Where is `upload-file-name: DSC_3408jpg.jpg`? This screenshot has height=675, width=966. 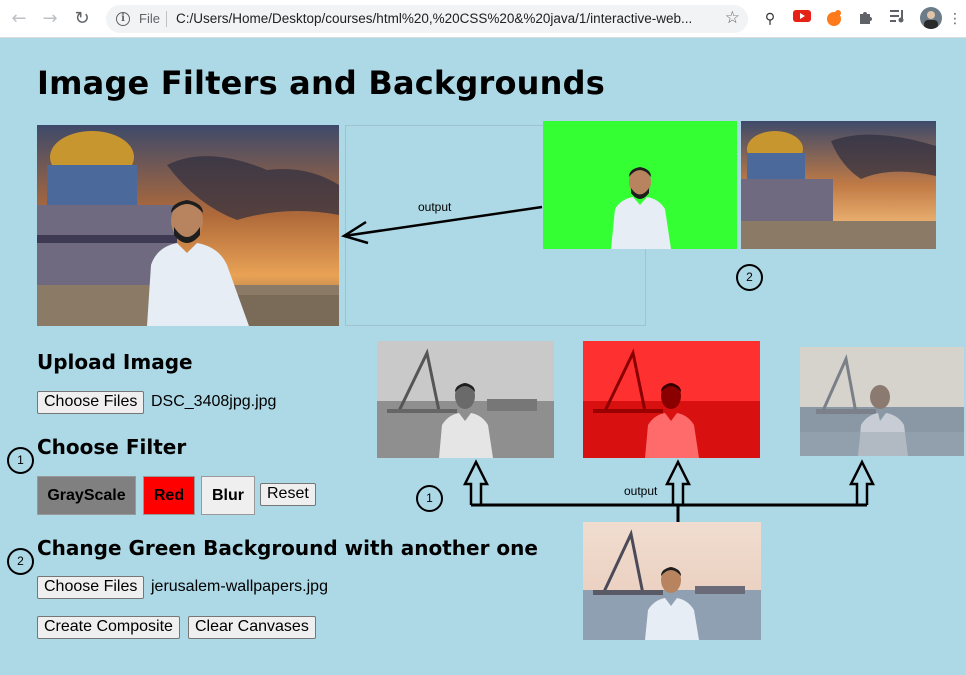 upload-file-name: DSC_3408jpg.jpg is located at coordinates (214, 401).